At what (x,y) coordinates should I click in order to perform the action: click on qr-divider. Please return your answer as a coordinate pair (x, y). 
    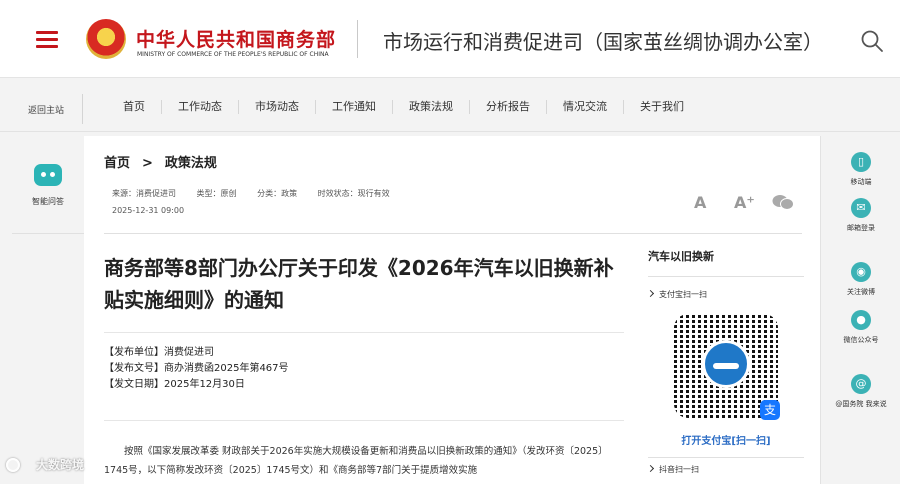
    Looking at the image, I should click on (726, 457).